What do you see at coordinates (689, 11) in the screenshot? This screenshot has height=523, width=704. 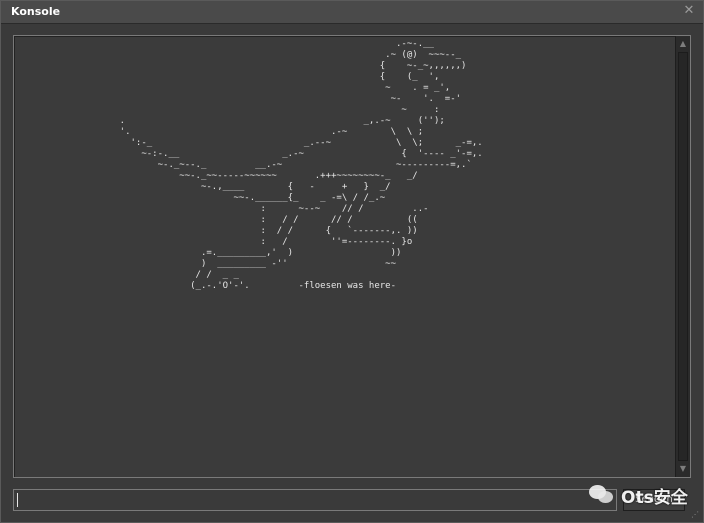 I see `close-icon: ✕` at bounding box center [689, 11].